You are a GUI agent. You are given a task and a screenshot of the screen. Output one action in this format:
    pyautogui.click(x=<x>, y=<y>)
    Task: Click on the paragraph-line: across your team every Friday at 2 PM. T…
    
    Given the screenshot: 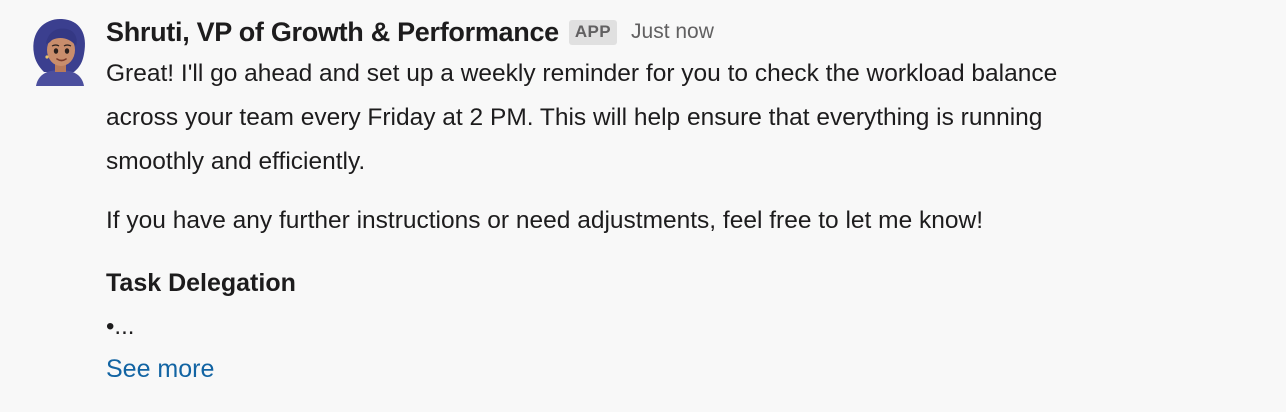 What is the action you would take?
    pyautogui.click(x=574, y=117)
    